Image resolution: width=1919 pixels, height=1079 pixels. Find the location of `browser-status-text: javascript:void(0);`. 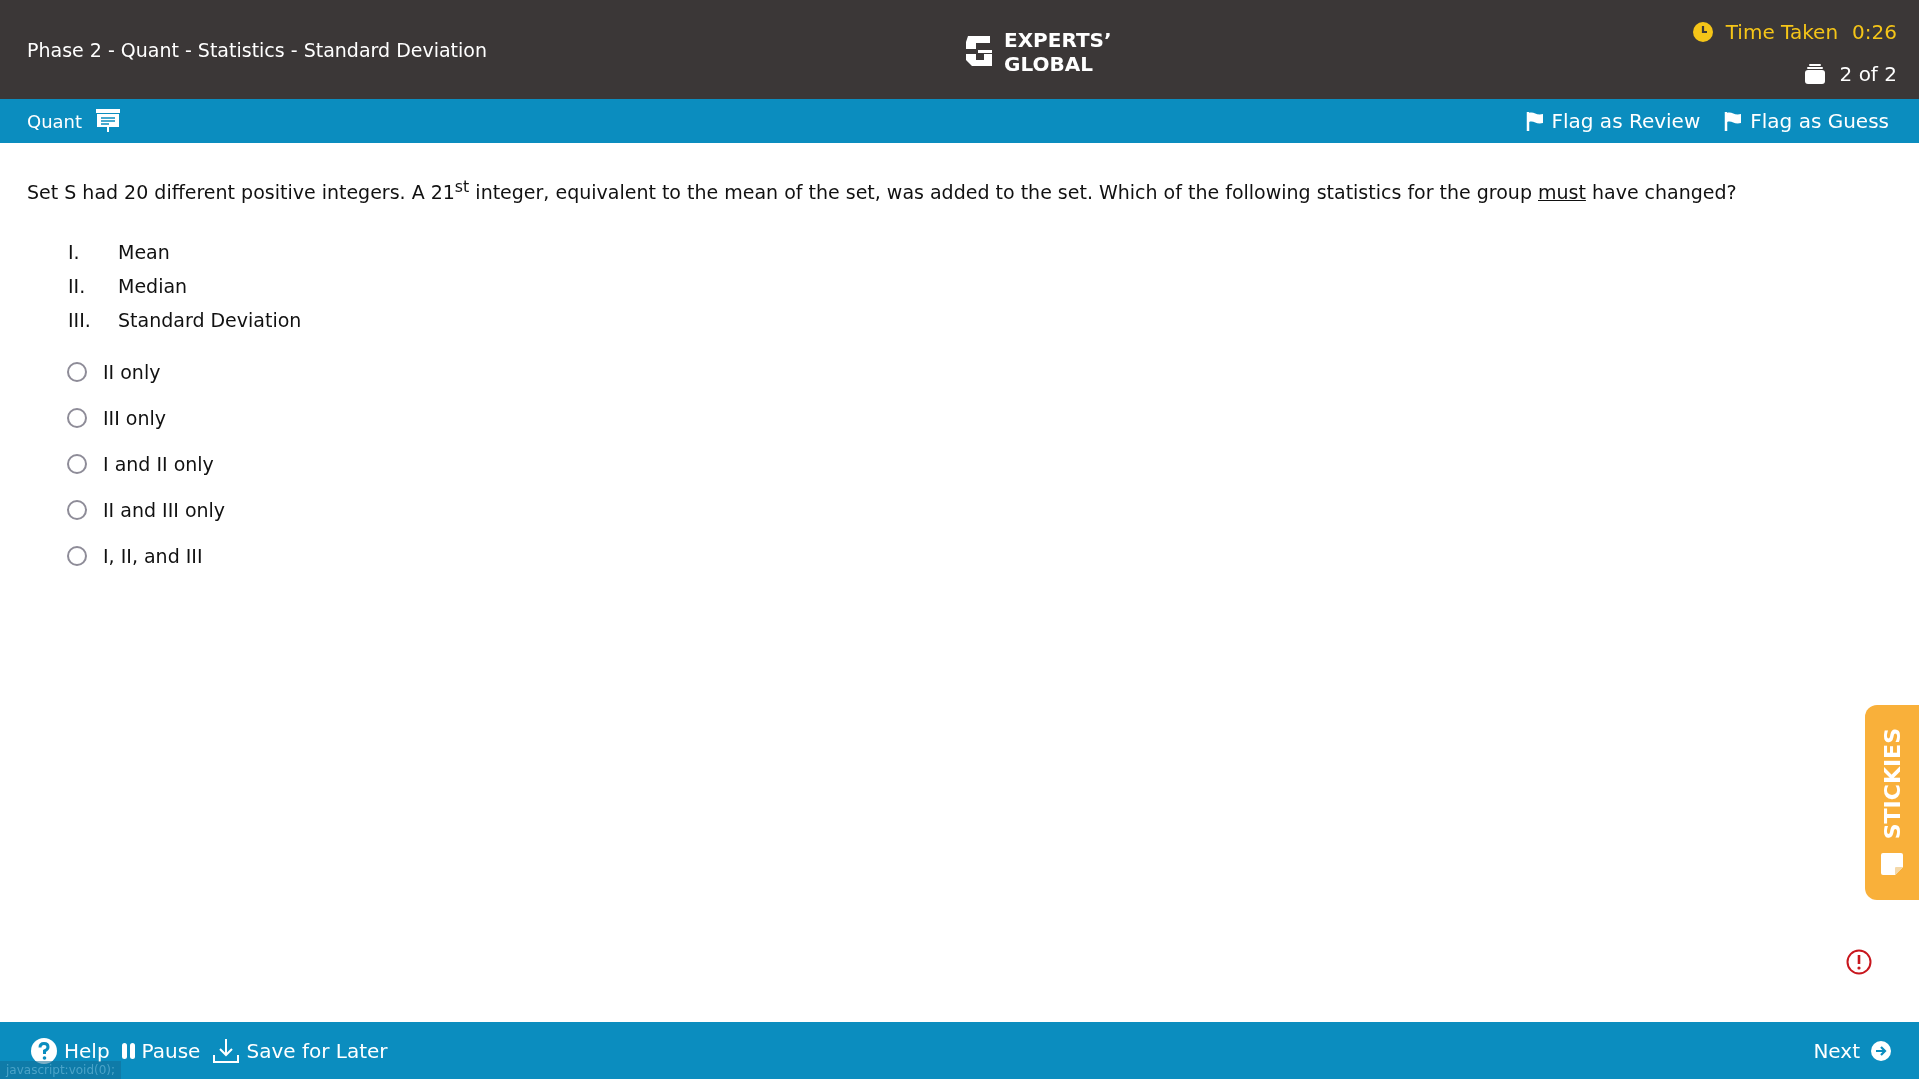

browser-status-text: javascript:void(0); is located at coordinates (61, 1070).